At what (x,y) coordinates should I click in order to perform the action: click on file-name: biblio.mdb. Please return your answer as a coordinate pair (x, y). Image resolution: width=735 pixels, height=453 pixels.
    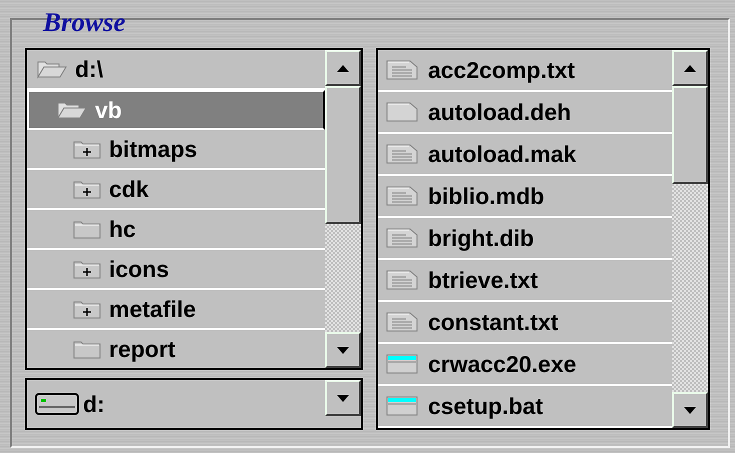
    Looking at the image, I should click on (486, 196).